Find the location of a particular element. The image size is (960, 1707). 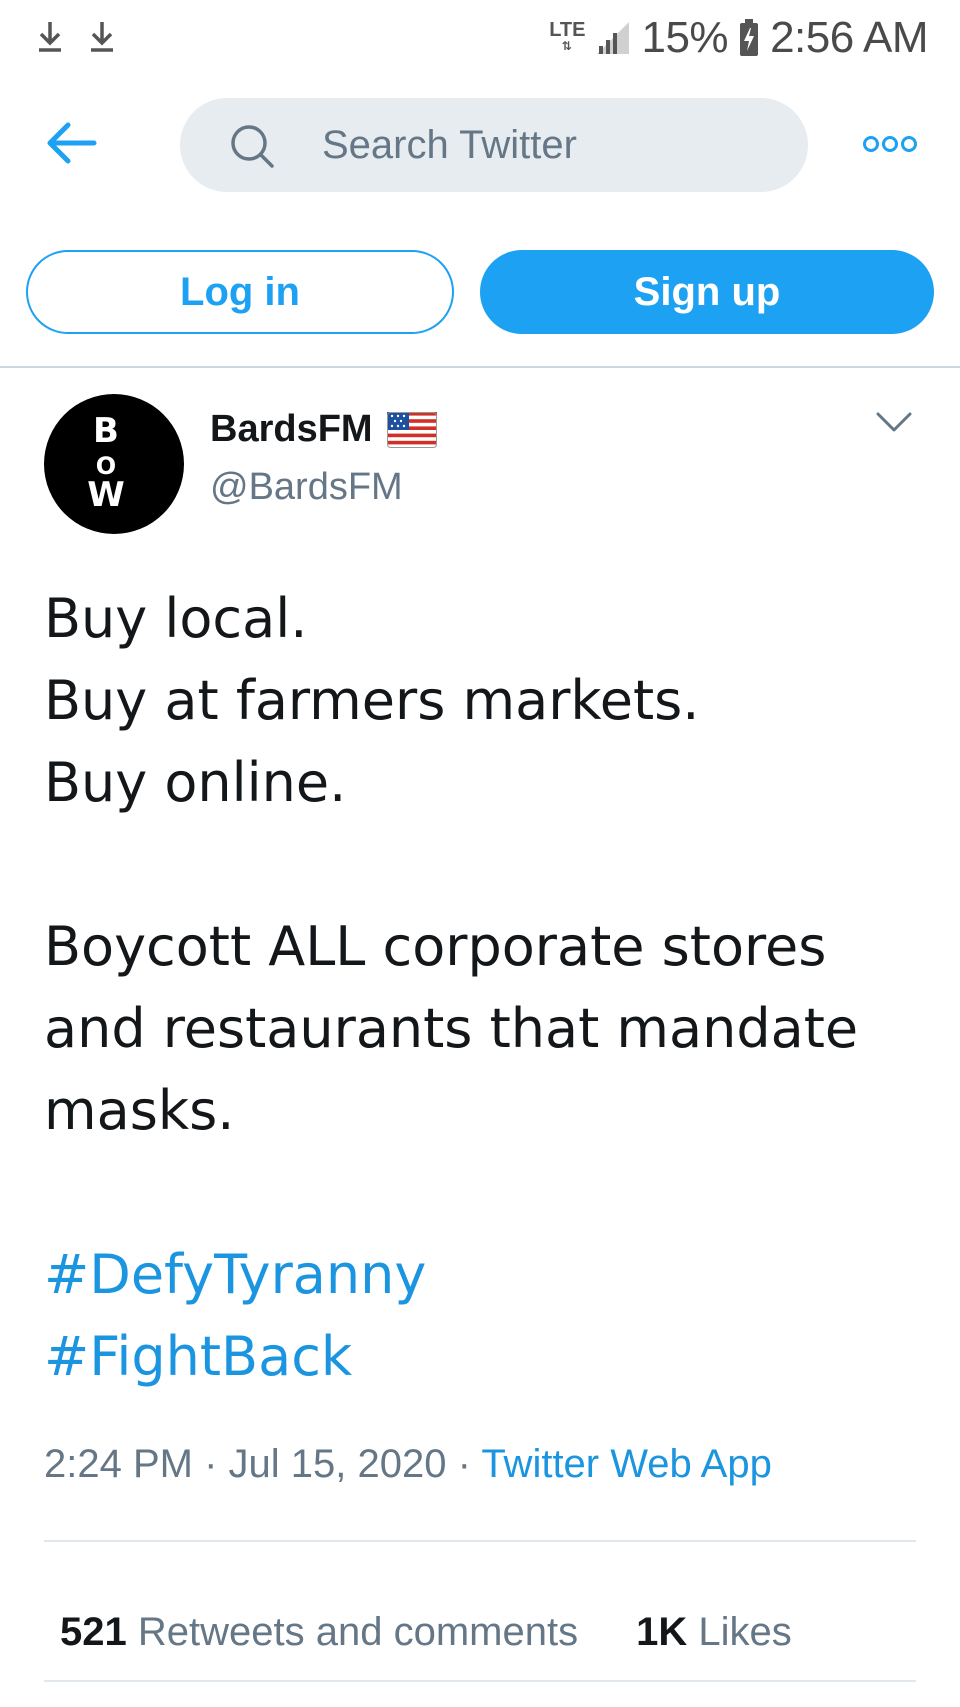

avatar-logo: B O W is located at coordinates (106, 463).